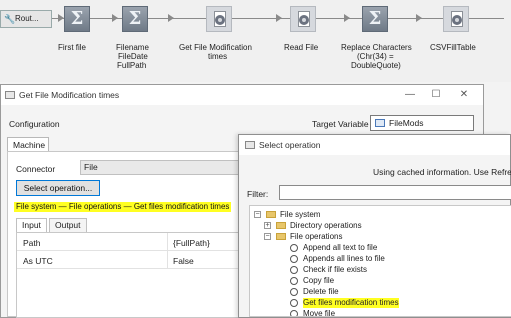 The width and height of the screenshot is (511, 318). Describe the element at coordinates (395, 192) in the screenshot. I see `filter-input` at that location.